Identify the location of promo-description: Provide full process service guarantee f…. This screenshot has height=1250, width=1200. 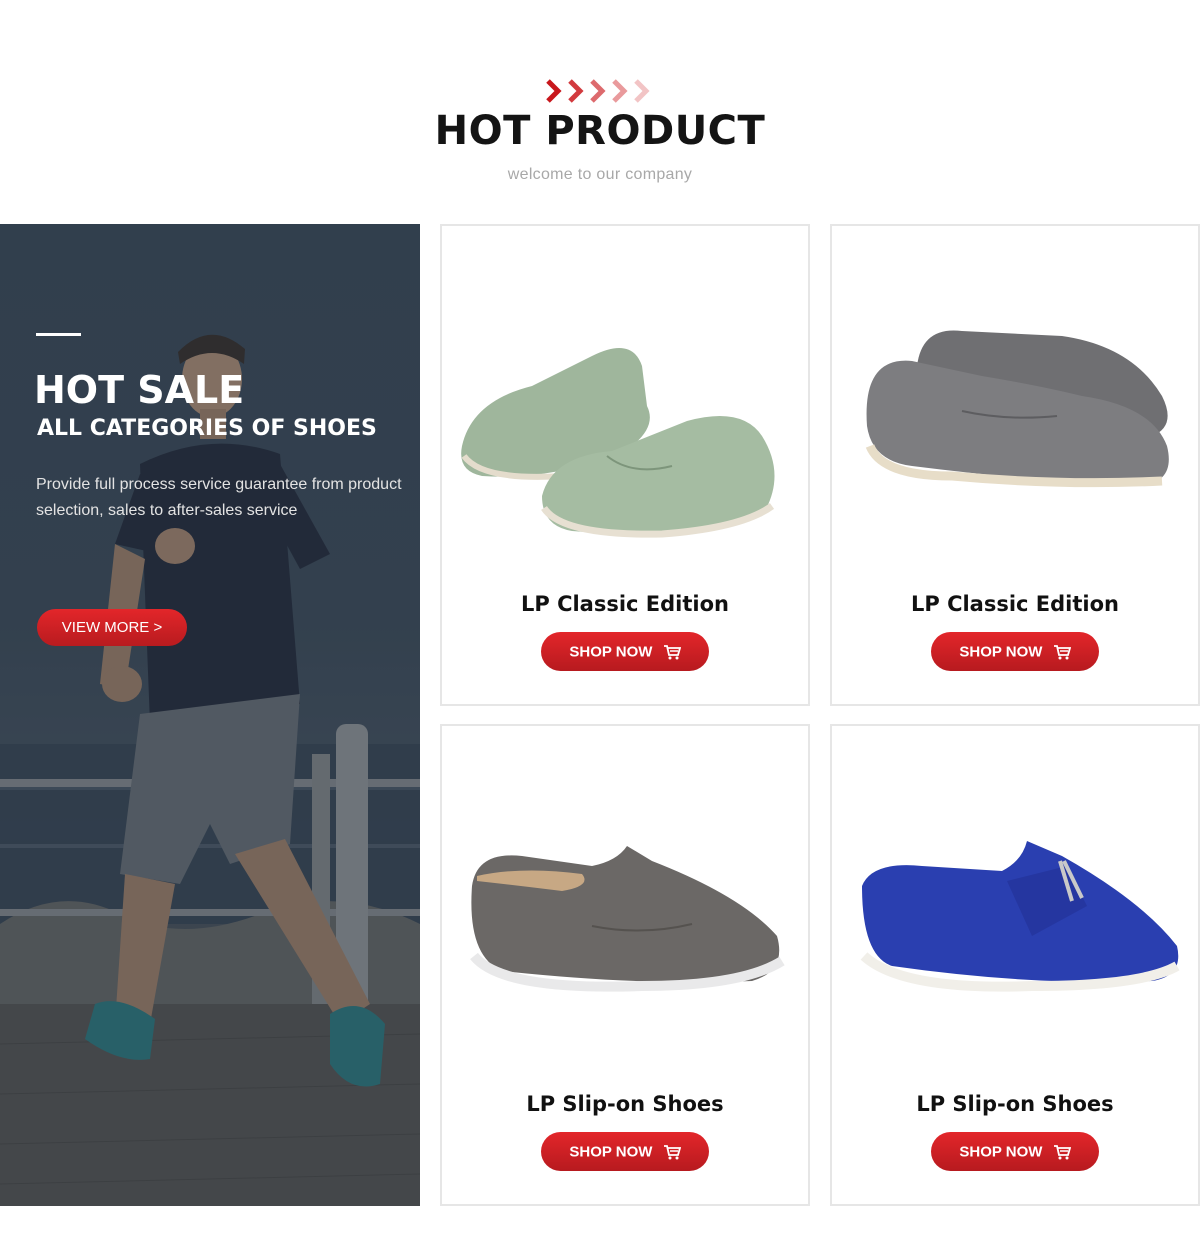
(219, 497).